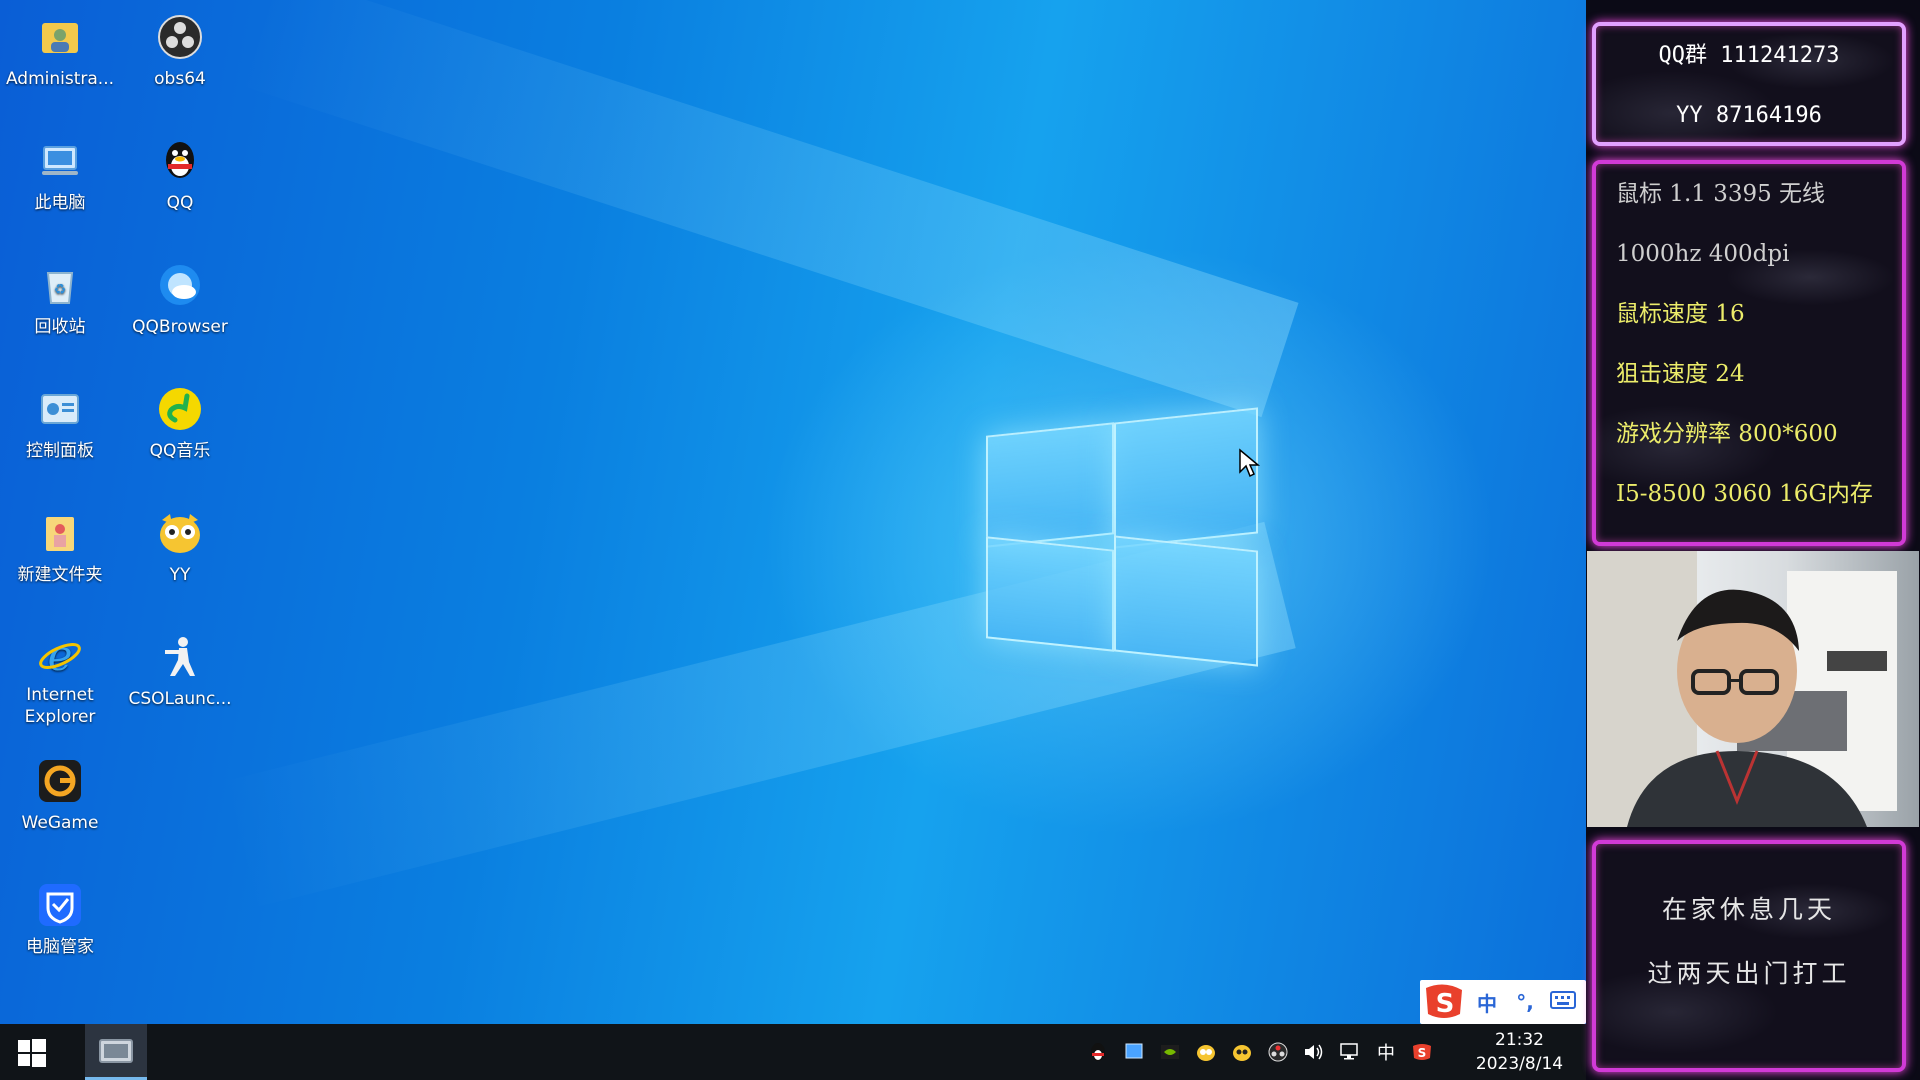 Image resolution: width=1920 pixels, height=1080 pixels. What do you see at coordinates (1260, 1052) in the screenshot?
I see `system-tray: 中 S` at bounding box center [1260, 1052].